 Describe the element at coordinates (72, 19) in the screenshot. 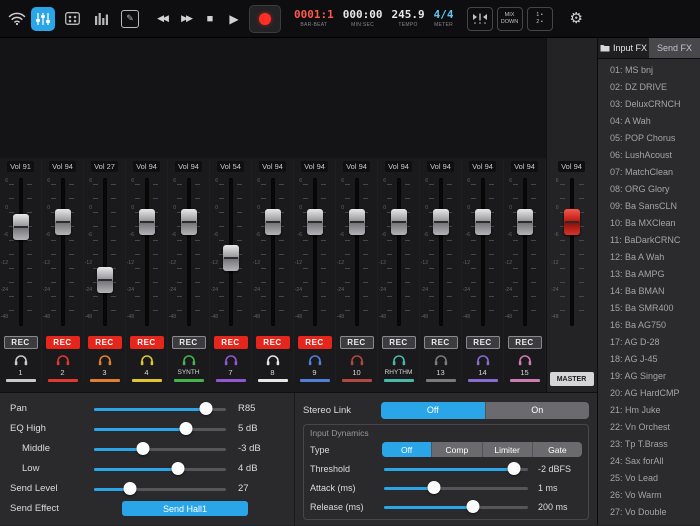

I see `drum-pads-view-button` at that location.